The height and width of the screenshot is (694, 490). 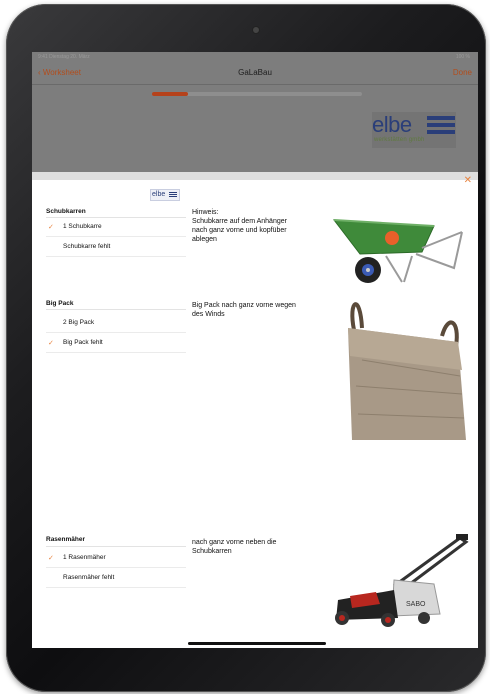 I want to click on section-title: Big Pack, so click(x=60, y=303).